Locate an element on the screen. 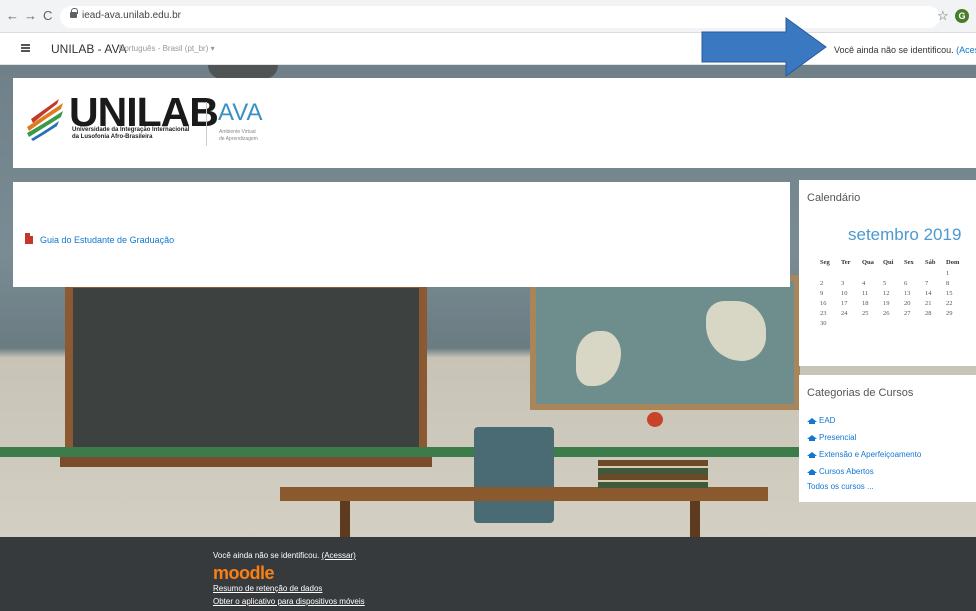 This screenshot has width=976, height=611. category-label: Extensão e Aperfeiçoamento is located at coordinates (870, 454).